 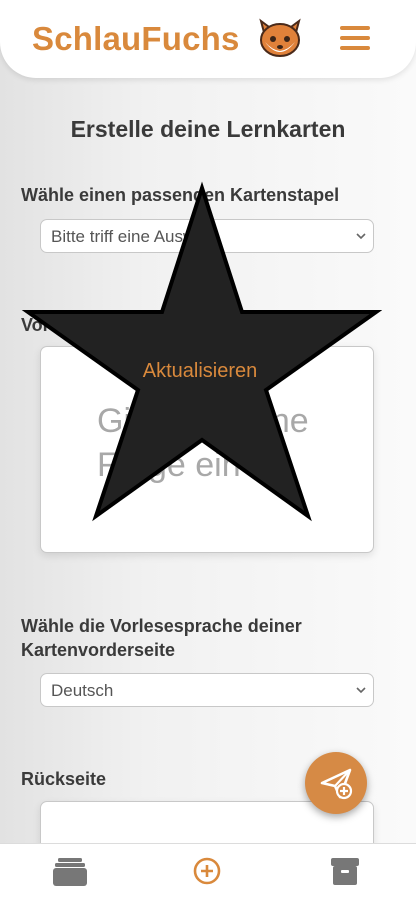 I want to click on page-title: Erstelle deine Lernkarten, so click(x=208, y=129).